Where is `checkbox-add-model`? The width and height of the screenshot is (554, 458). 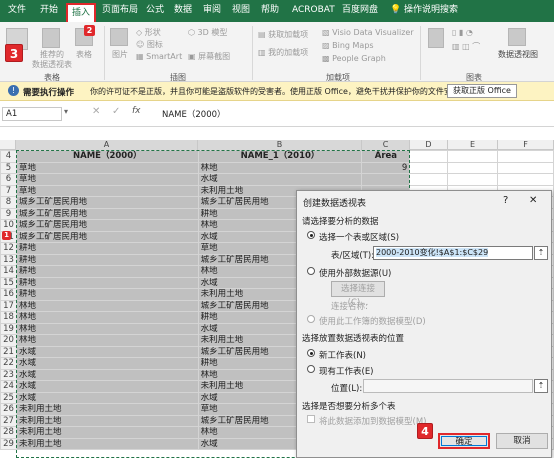 checkbox-add-model is located at coordinates (311, 419).